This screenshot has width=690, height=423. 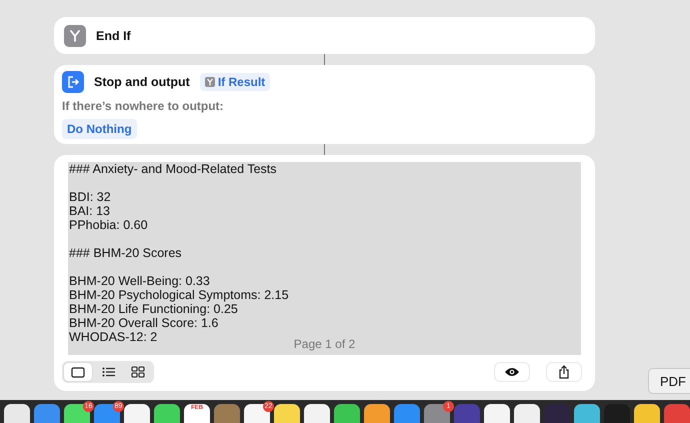 I want to click on action-title: End If, so click(x=113, y=36).